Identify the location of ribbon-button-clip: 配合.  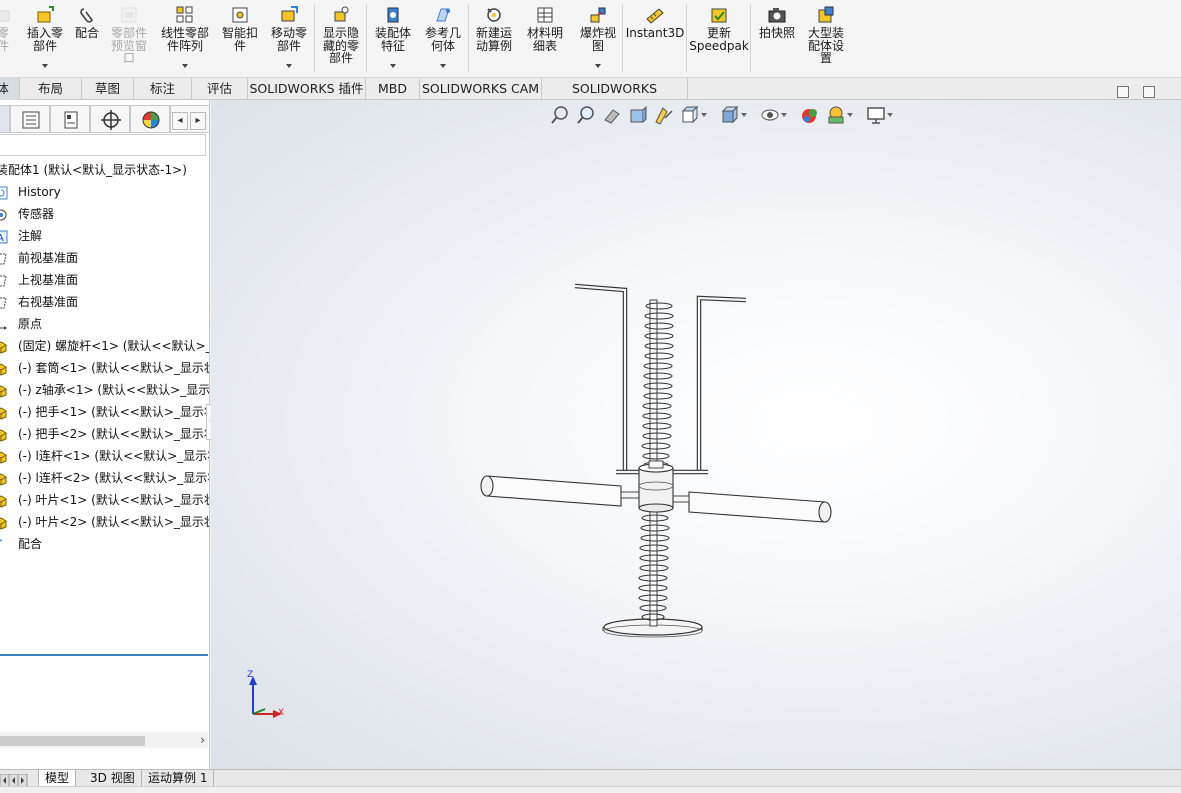
(87, 39).